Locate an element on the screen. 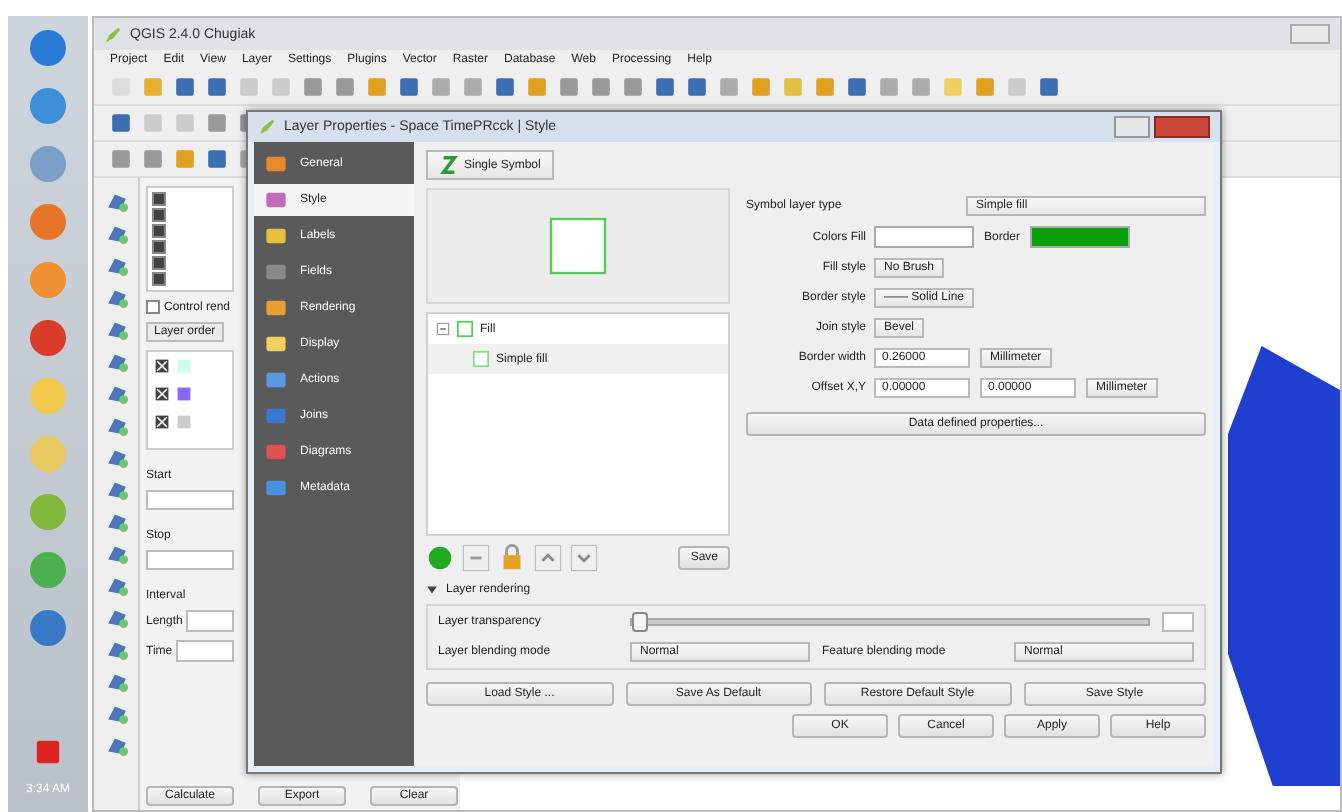  caret-down-icon is located at coordinates (432, 590).